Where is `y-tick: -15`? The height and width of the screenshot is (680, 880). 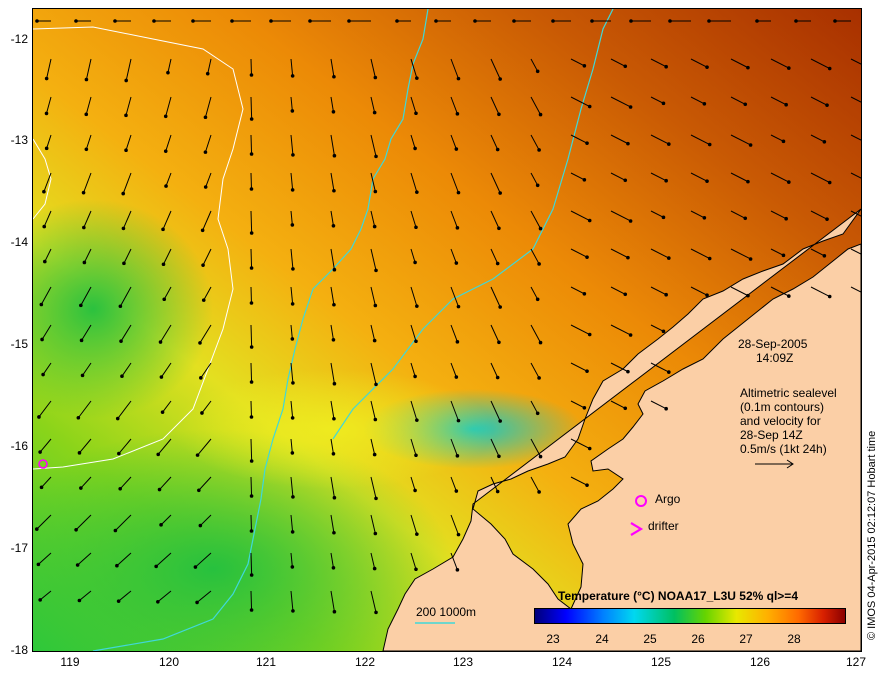
y-tick: -15 is located at coordinates (19, 344).